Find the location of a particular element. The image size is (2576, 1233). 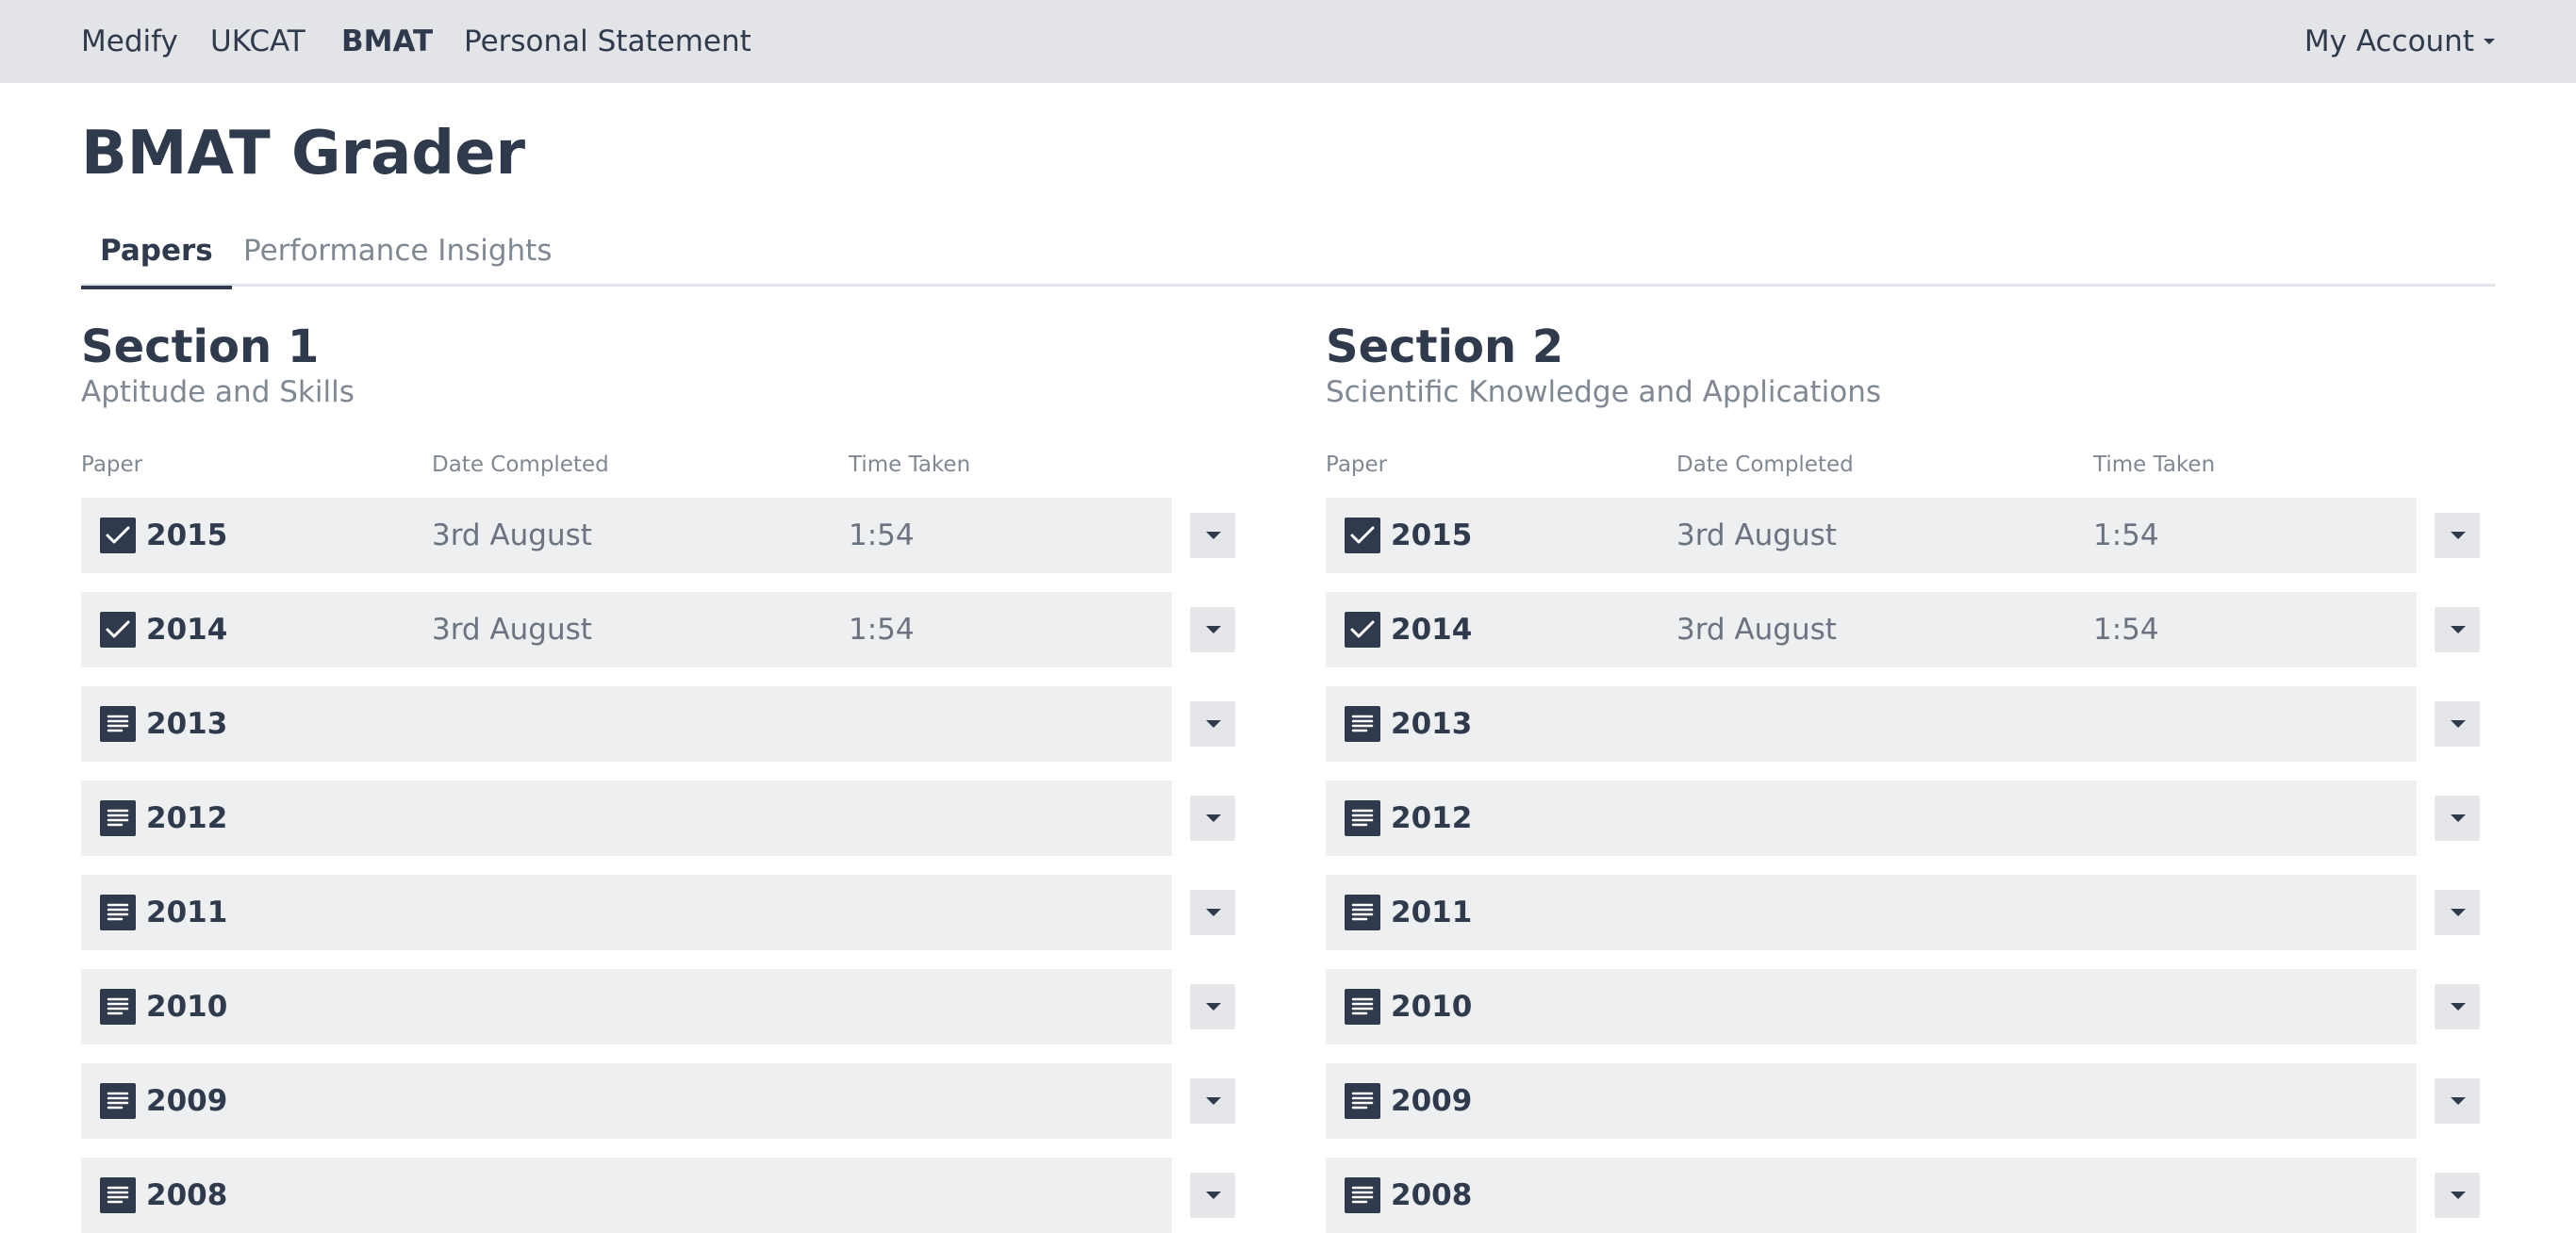

paper-year: 2014 is located at coordinates (187, 630).